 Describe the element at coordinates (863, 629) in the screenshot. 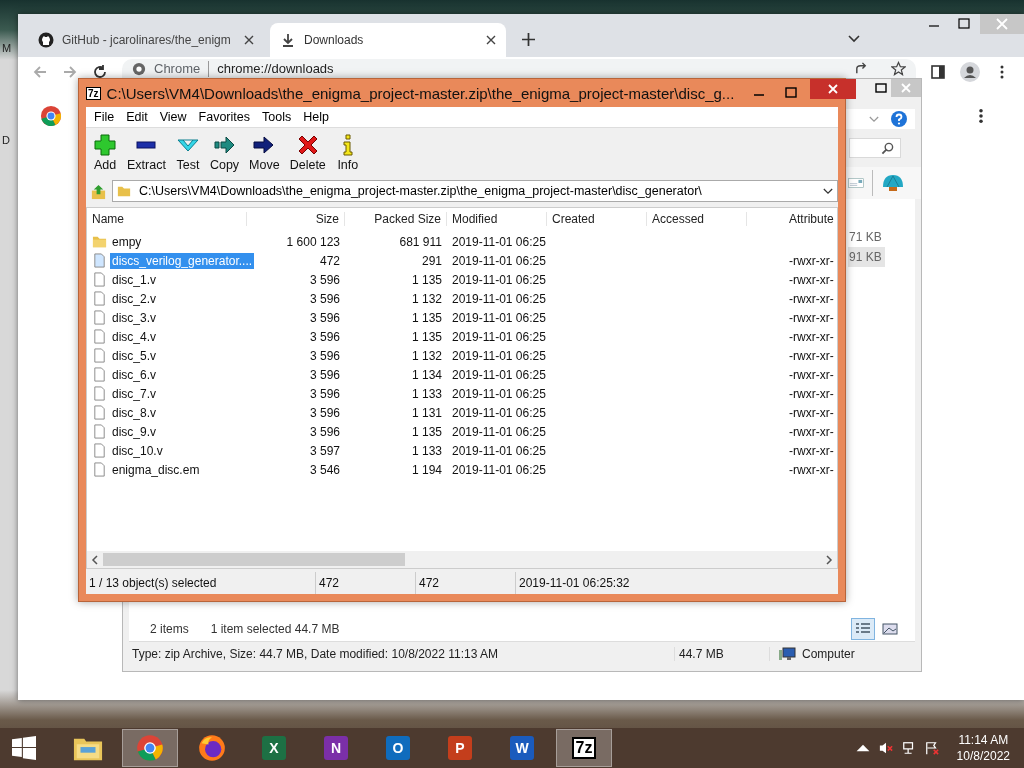

I see `details-view-icon` at that location.